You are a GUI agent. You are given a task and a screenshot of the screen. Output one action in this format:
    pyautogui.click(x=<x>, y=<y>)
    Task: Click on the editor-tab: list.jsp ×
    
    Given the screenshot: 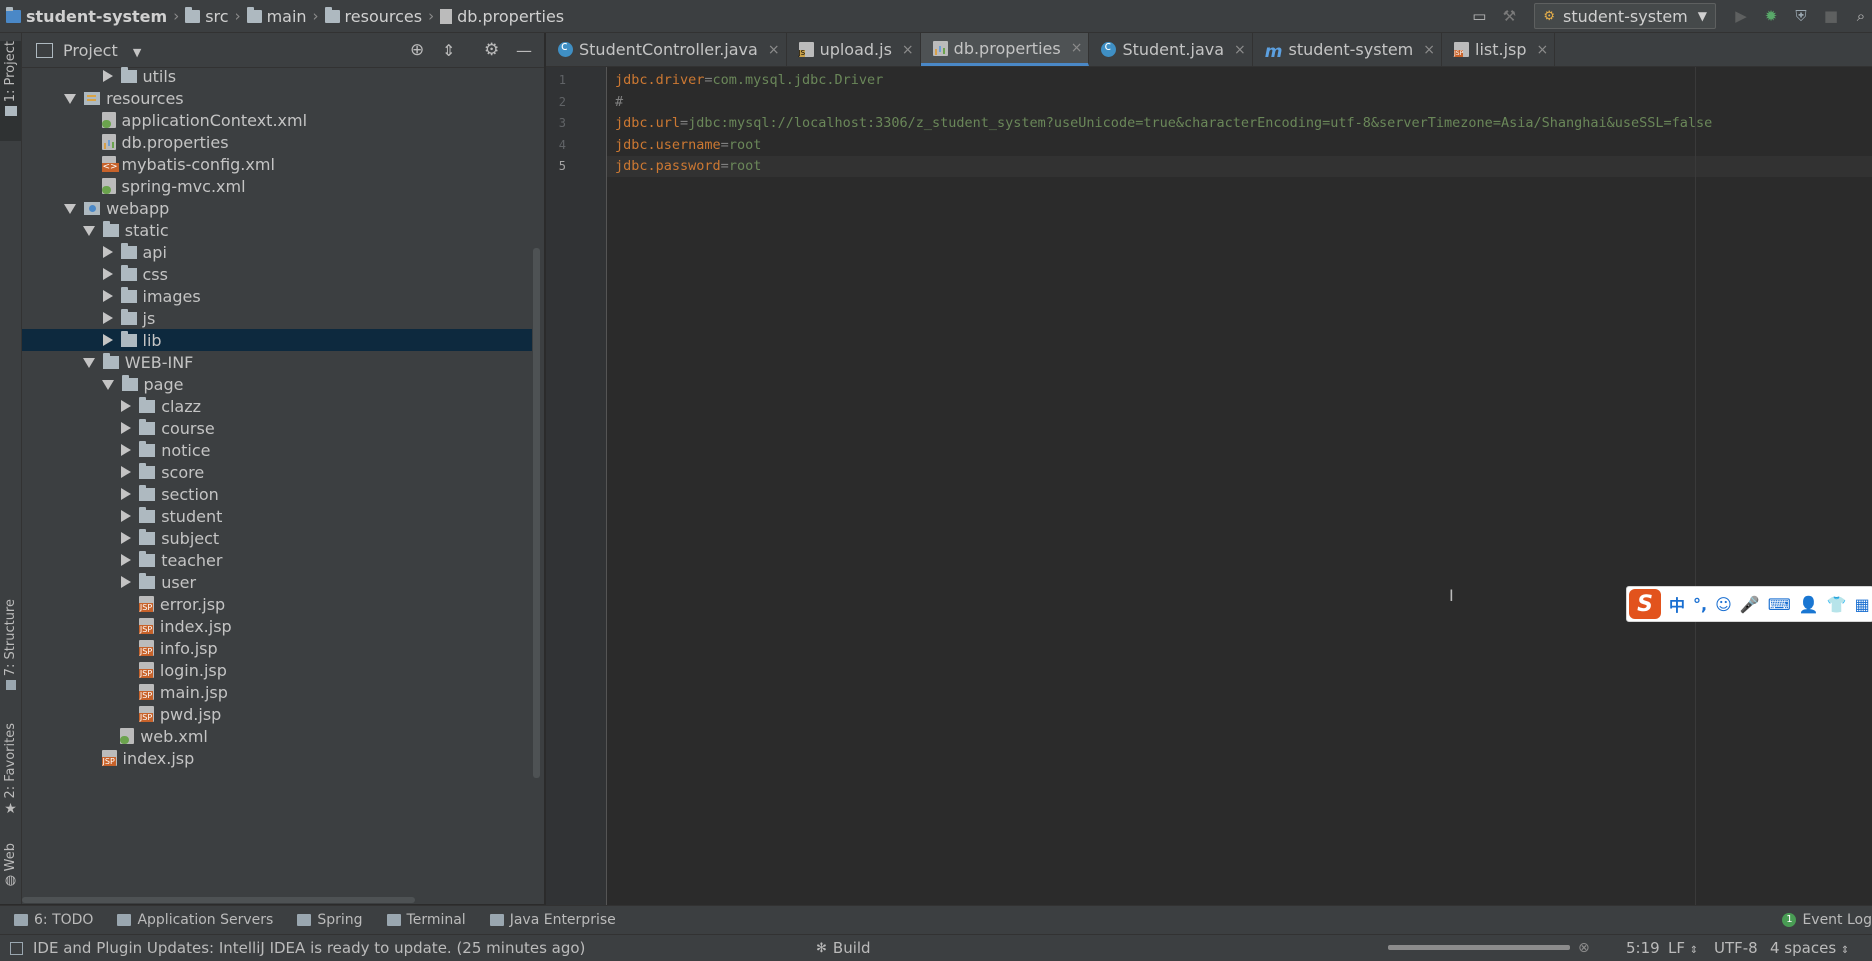 What is the action you would take?
    pyautogui.click(x=1499, y=49)
    